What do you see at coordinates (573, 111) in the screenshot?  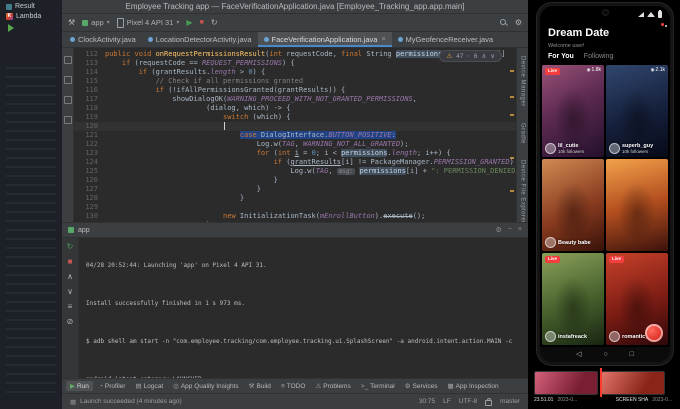 I see `video-card: Live ◉ 1.8k lil_cutie 10k followers` at bounding box center [573, 111].